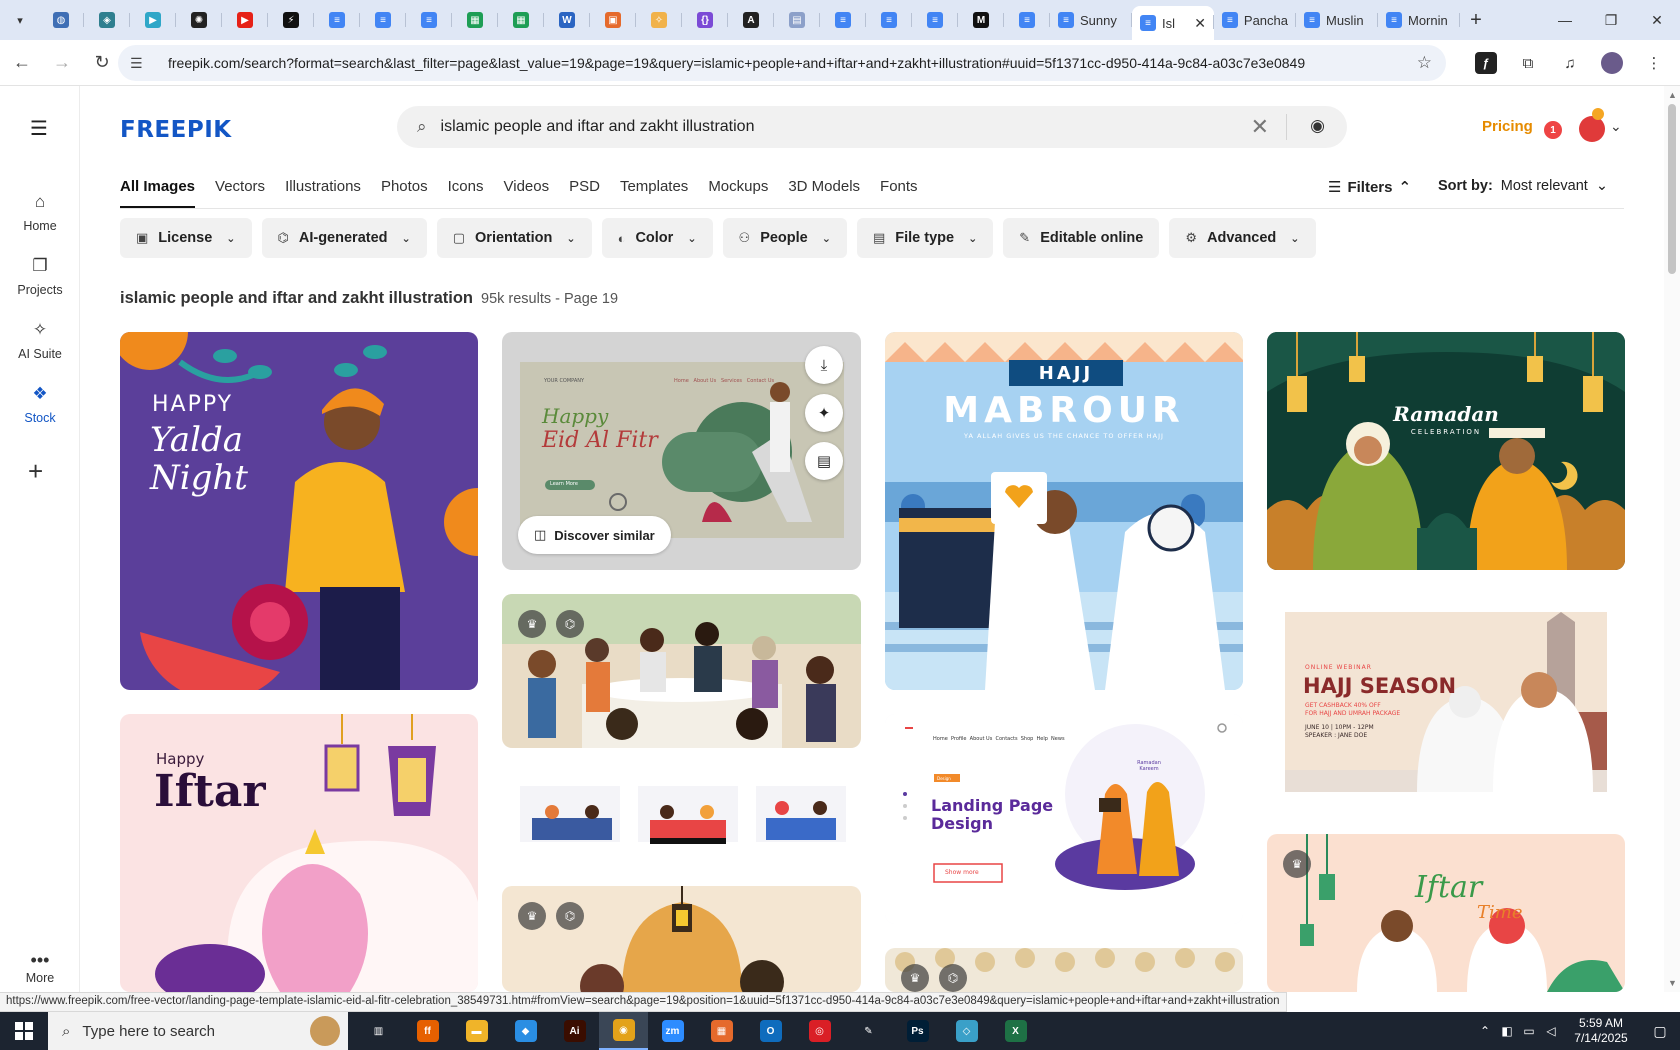  Describe the element at coordinates (1616, 126) in the screenshot. I see `chevron-down-icon: ⌄` at that location.